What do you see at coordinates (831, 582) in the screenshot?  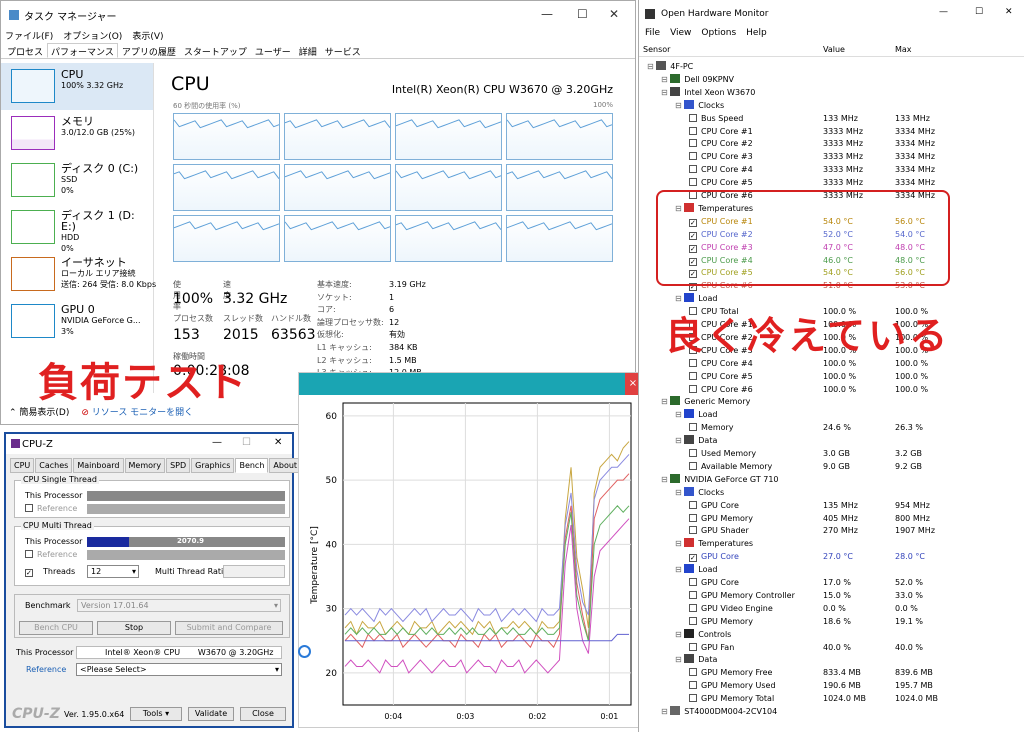 I see `sensor-row: GPU Core 17.0 % 52.0 %` at bounding box center [831, 582].